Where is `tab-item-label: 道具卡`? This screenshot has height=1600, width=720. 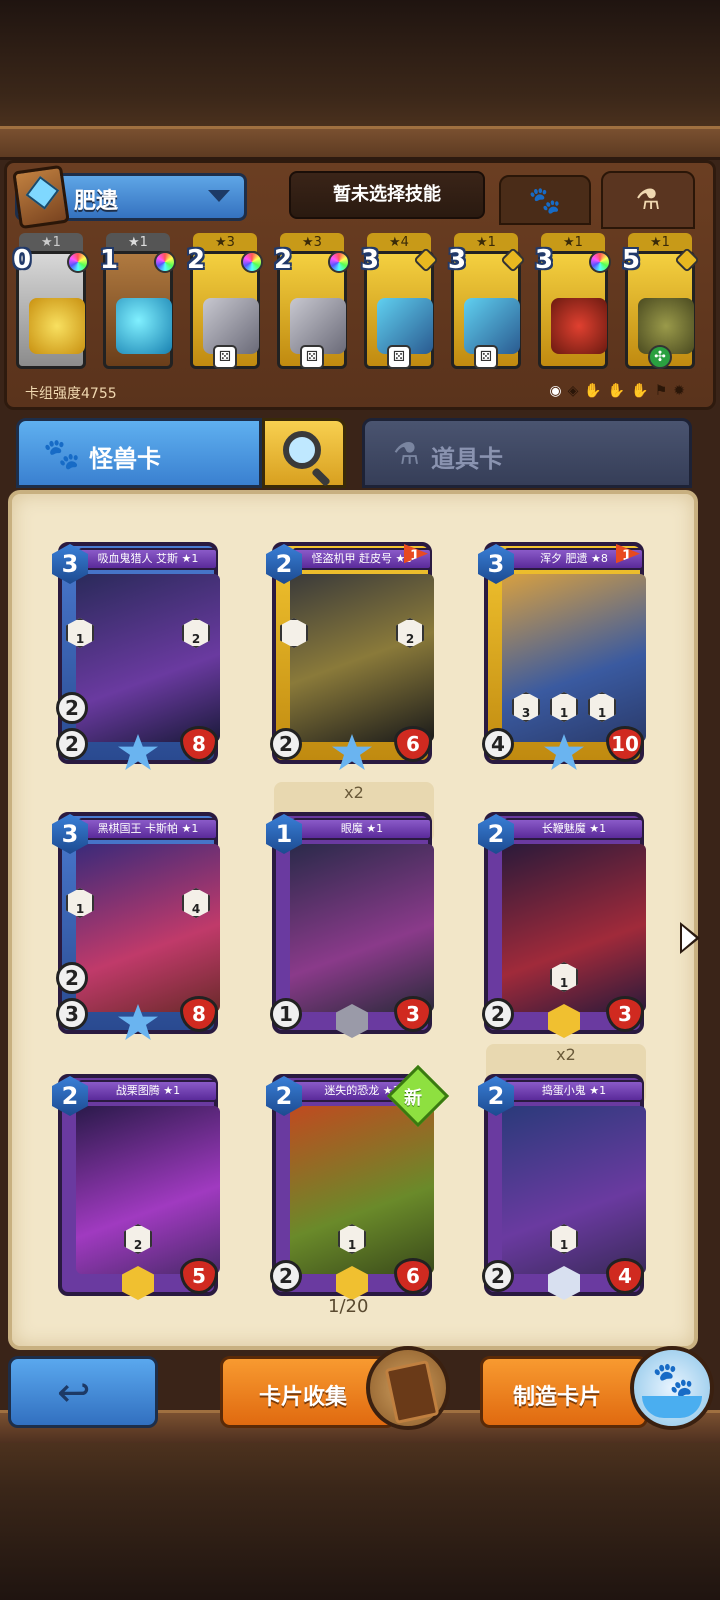
tab-item-label: 道具卡 is located at coordinates (467, 459).